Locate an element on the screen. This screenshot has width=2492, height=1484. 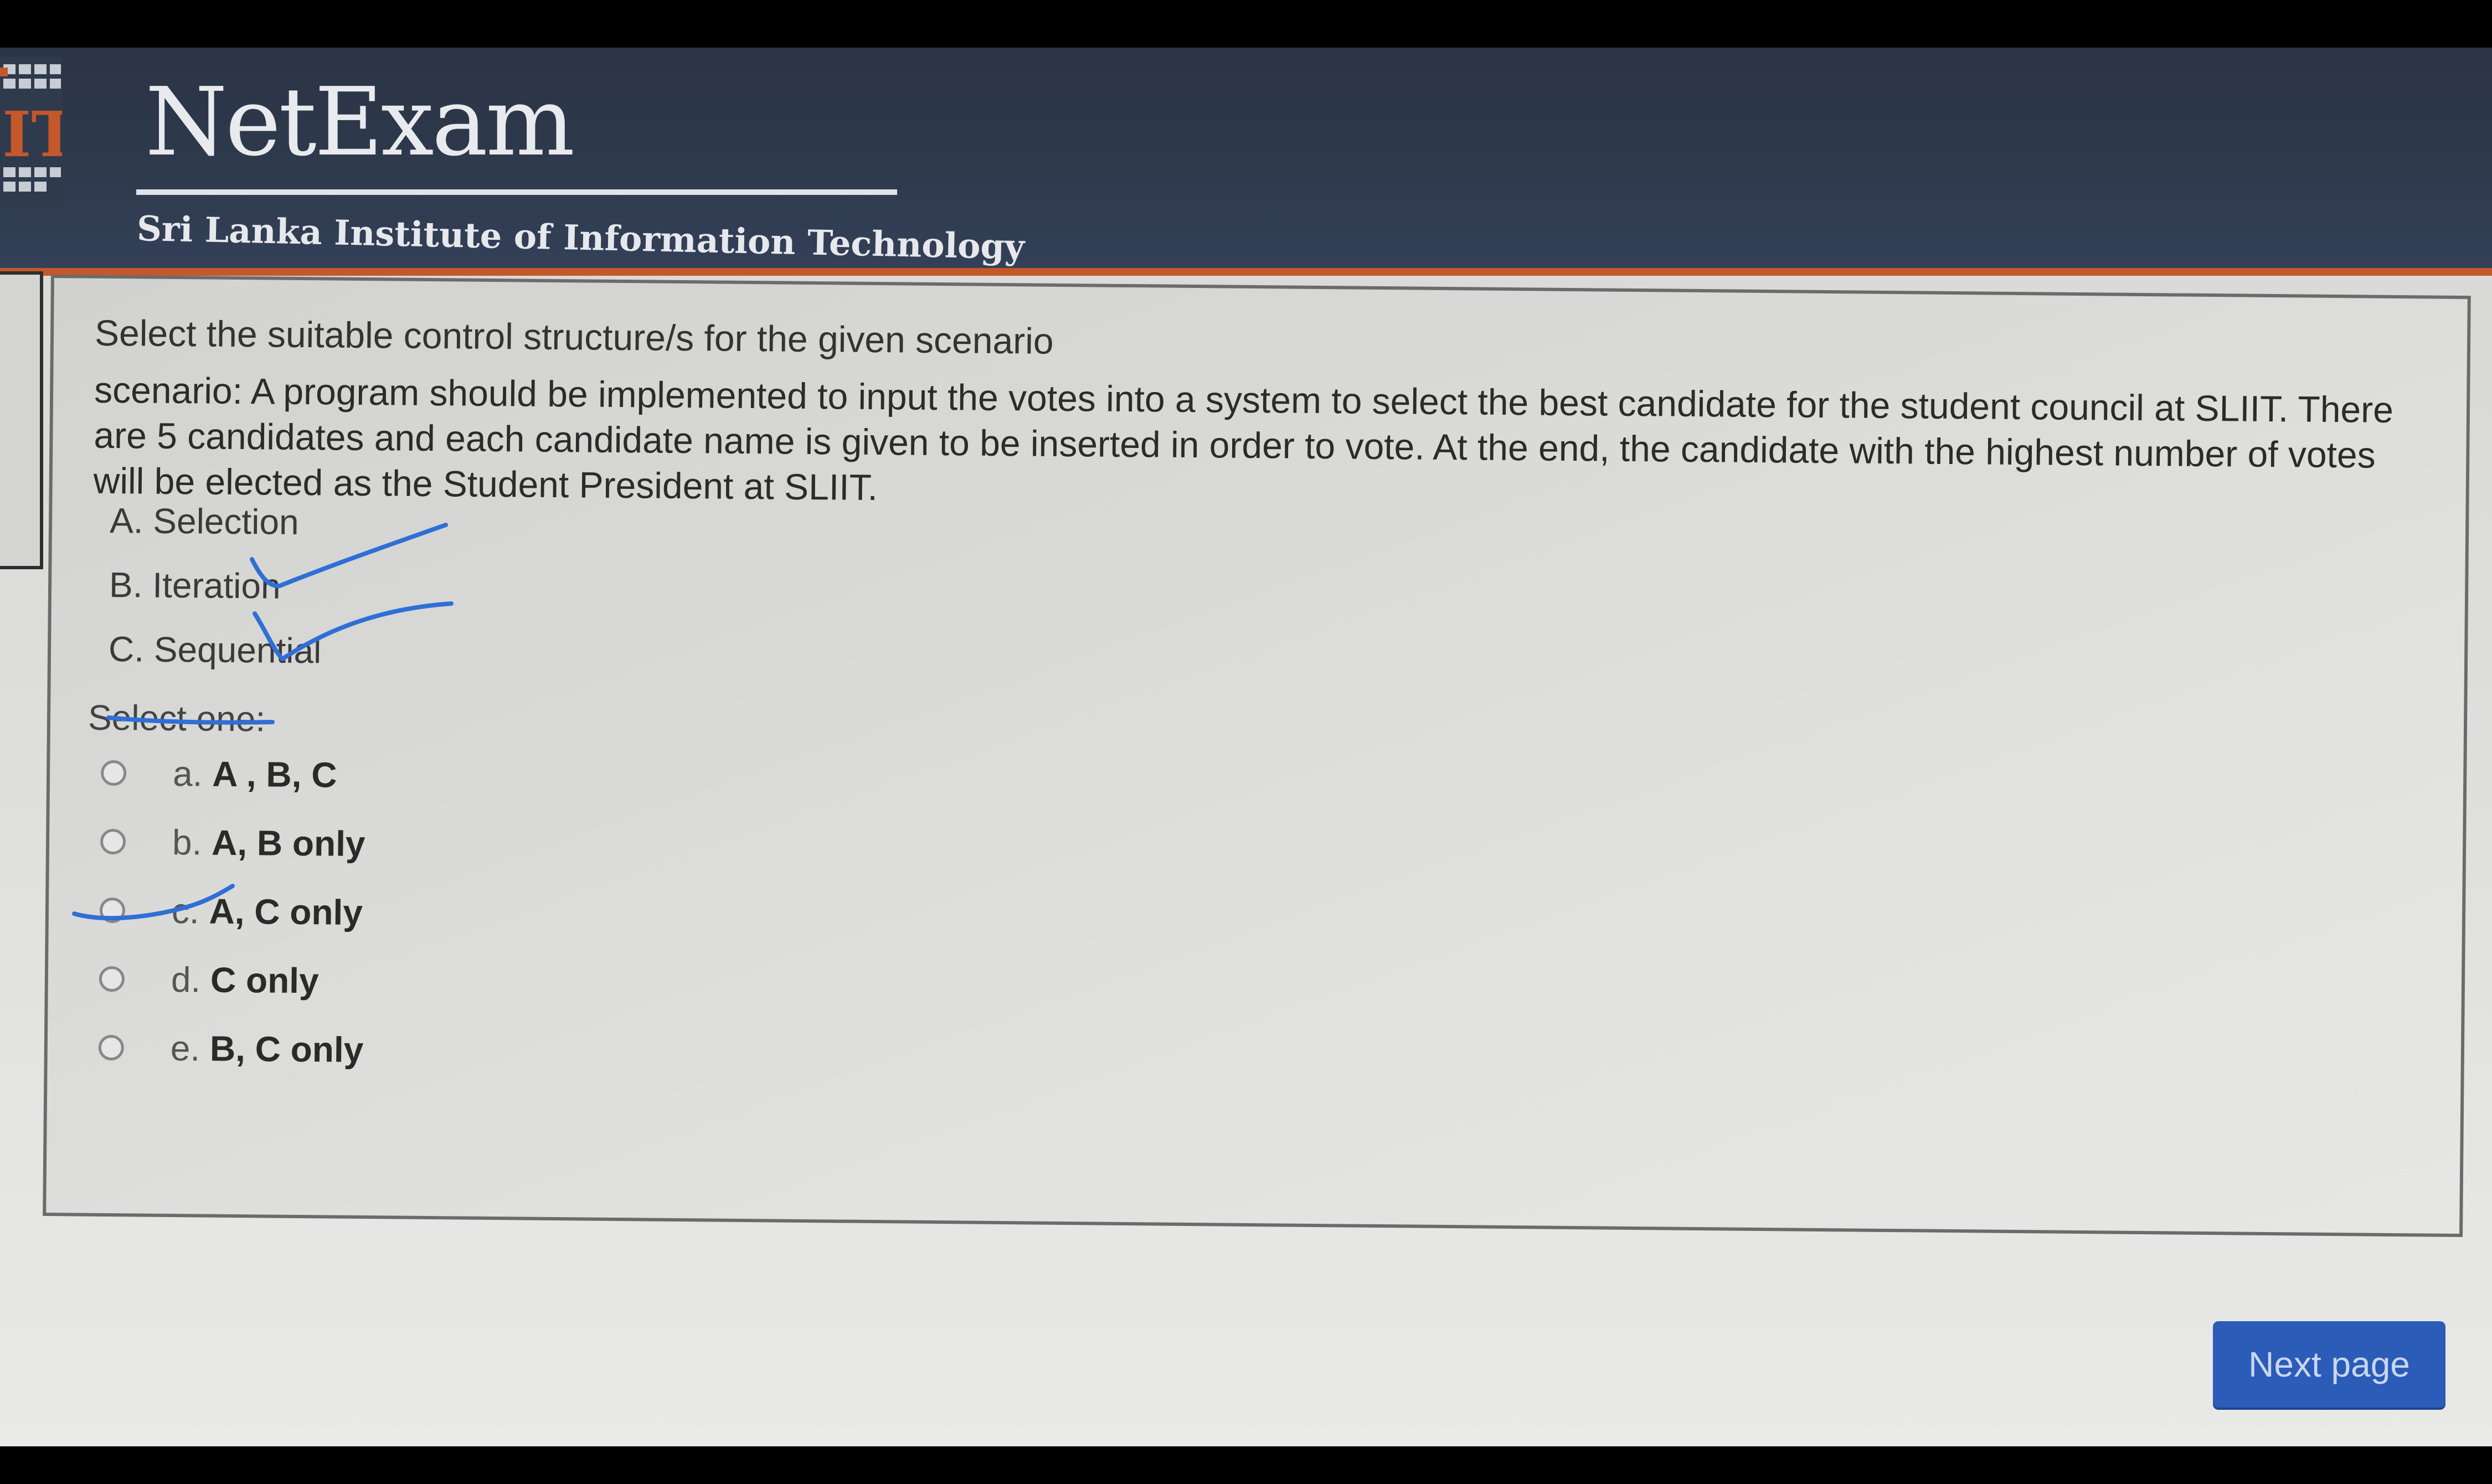
header-divider is located at coordinates (516, 192).